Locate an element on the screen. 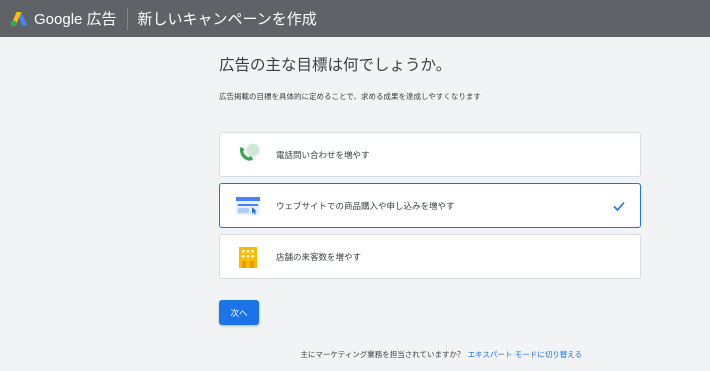 This screenshot has height=371, width=710. header-divider is located at coordinates (127, 18).